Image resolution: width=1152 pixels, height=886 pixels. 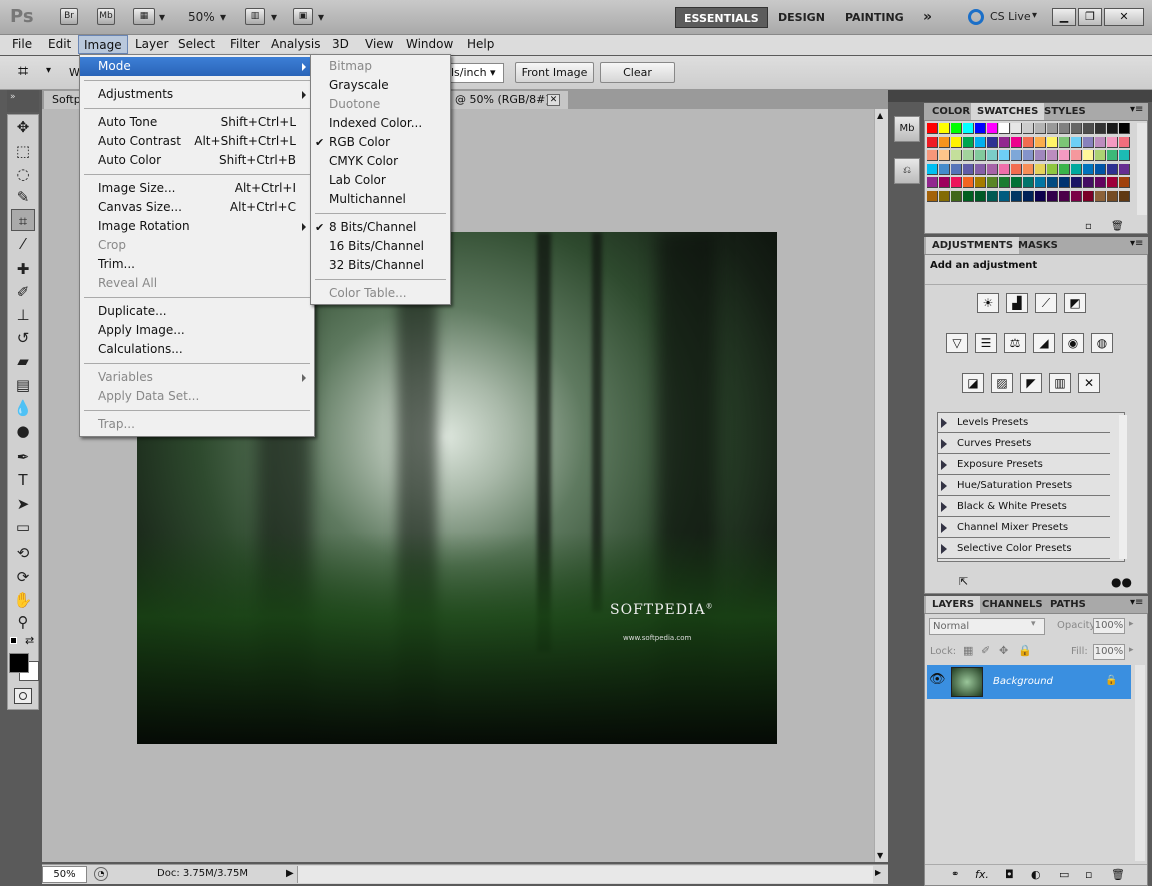 I want to click on brush-tool-icon: ✐, so click(x=23, y=292).